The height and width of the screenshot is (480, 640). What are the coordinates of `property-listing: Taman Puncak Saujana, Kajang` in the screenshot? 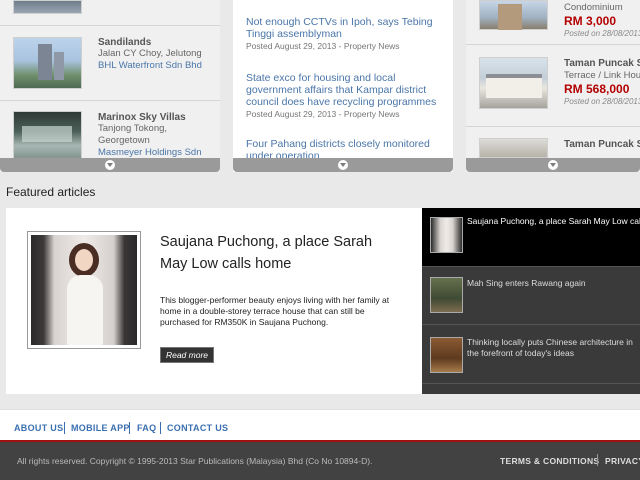 It's located at (602, 145).